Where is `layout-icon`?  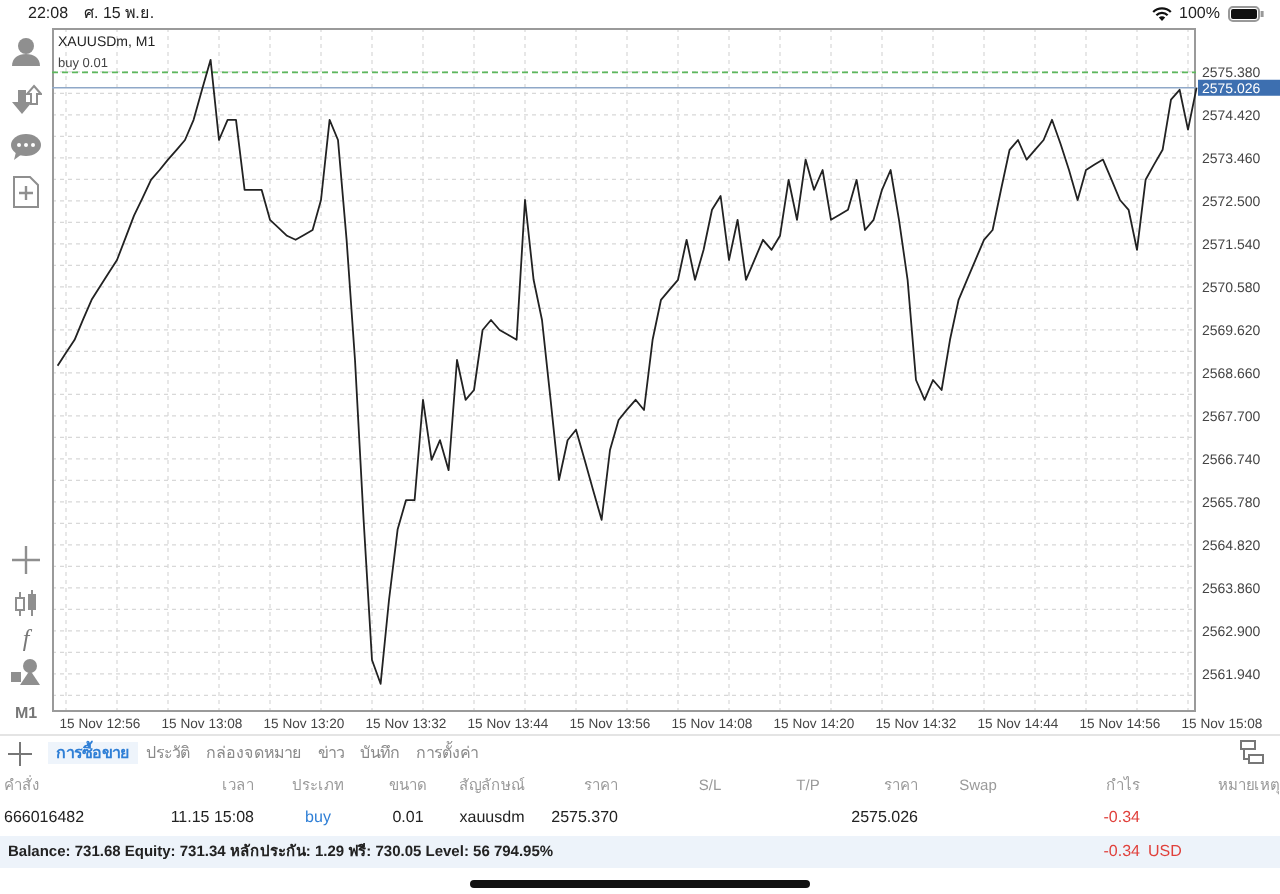 layout-icon is located at coordinates (1252, 752).